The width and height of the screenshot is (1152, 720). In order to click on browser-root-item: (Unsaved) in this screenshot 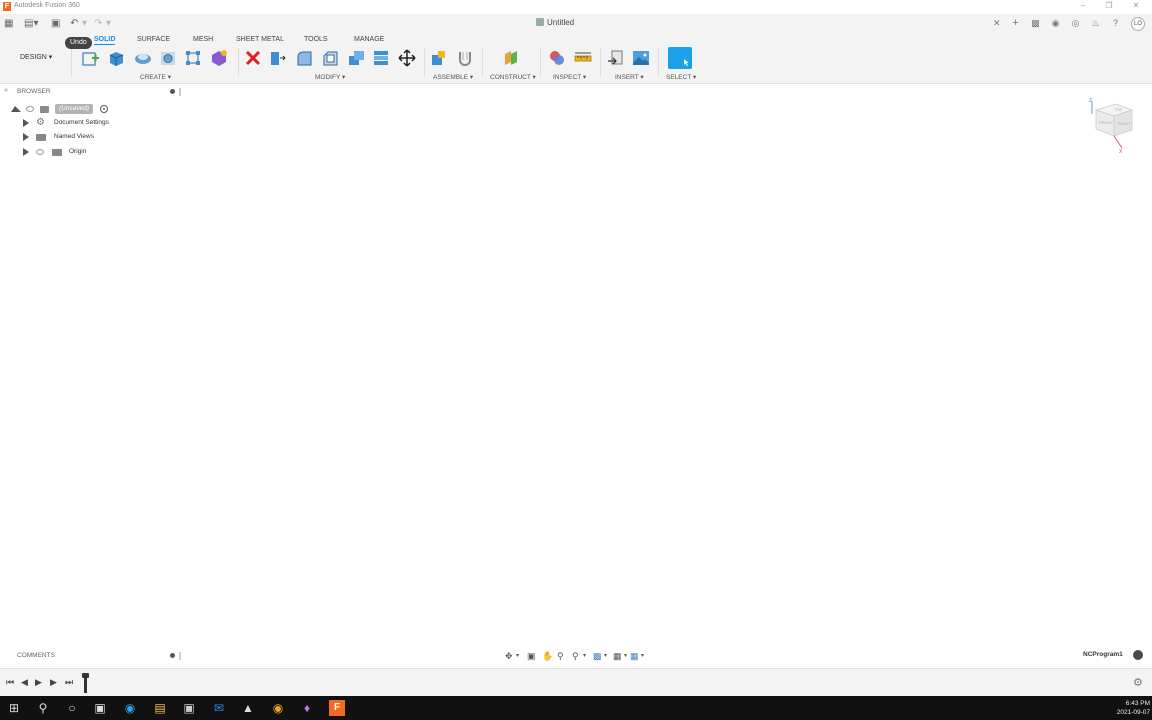, I will do `click(91, 109)`.